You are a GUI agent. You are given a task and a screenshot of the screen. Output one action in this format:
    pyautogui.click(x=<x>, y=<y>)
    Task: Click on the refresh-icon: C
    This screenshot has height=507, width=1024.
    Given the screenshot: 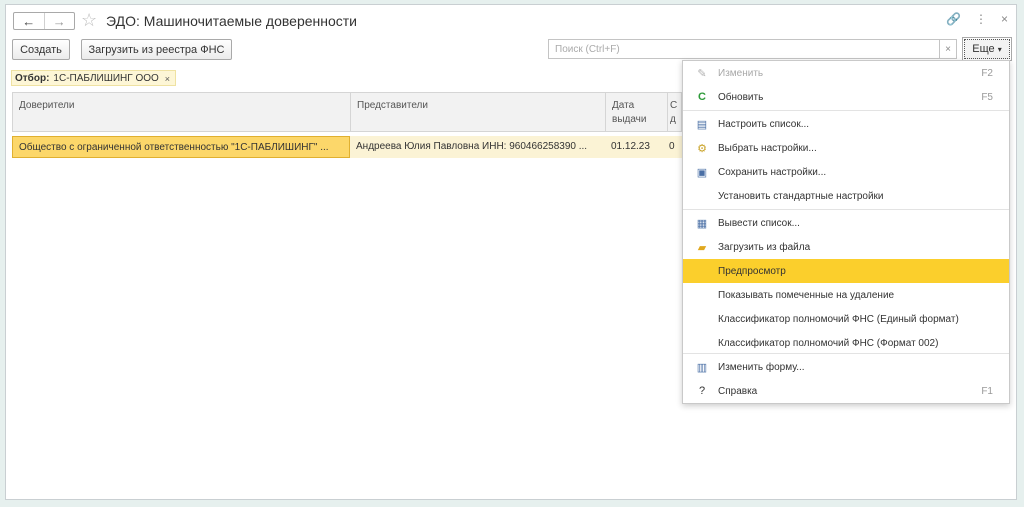 What is the action you would take?
    pyautogui.click(x=702, y=97)
    